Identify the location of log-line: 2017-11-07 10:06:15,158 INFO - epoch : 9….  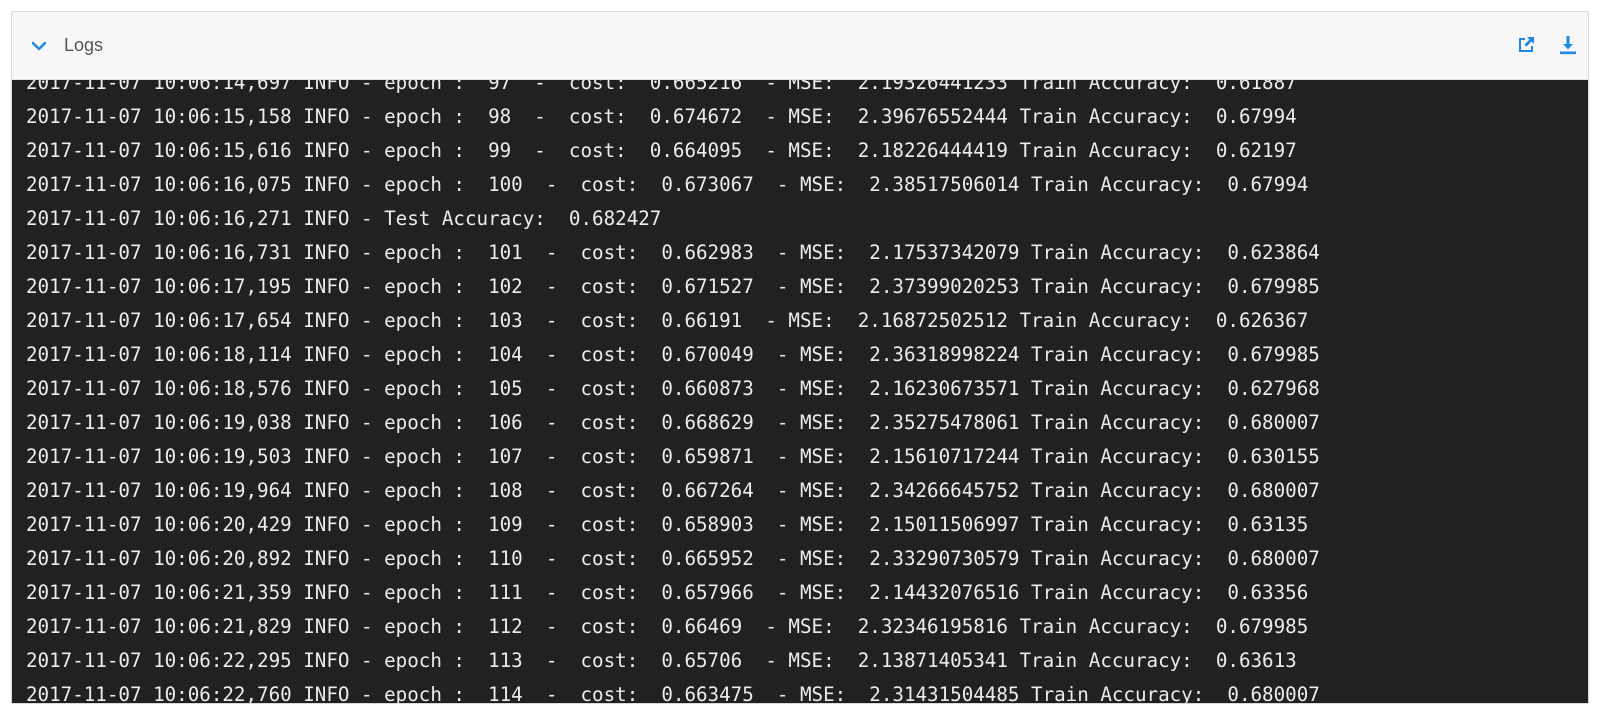
(661, 116).